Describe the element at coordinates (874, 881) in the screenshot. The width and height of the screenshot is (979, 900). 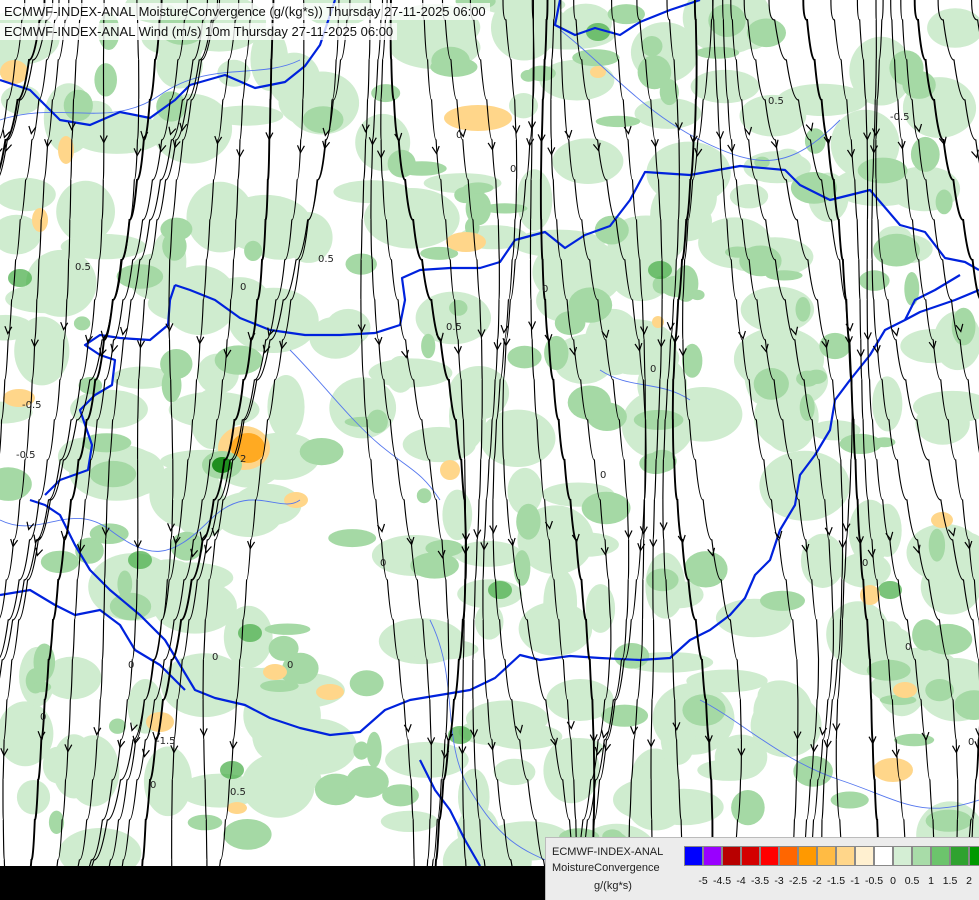
I see `legend-tick: -0.5` at that location.